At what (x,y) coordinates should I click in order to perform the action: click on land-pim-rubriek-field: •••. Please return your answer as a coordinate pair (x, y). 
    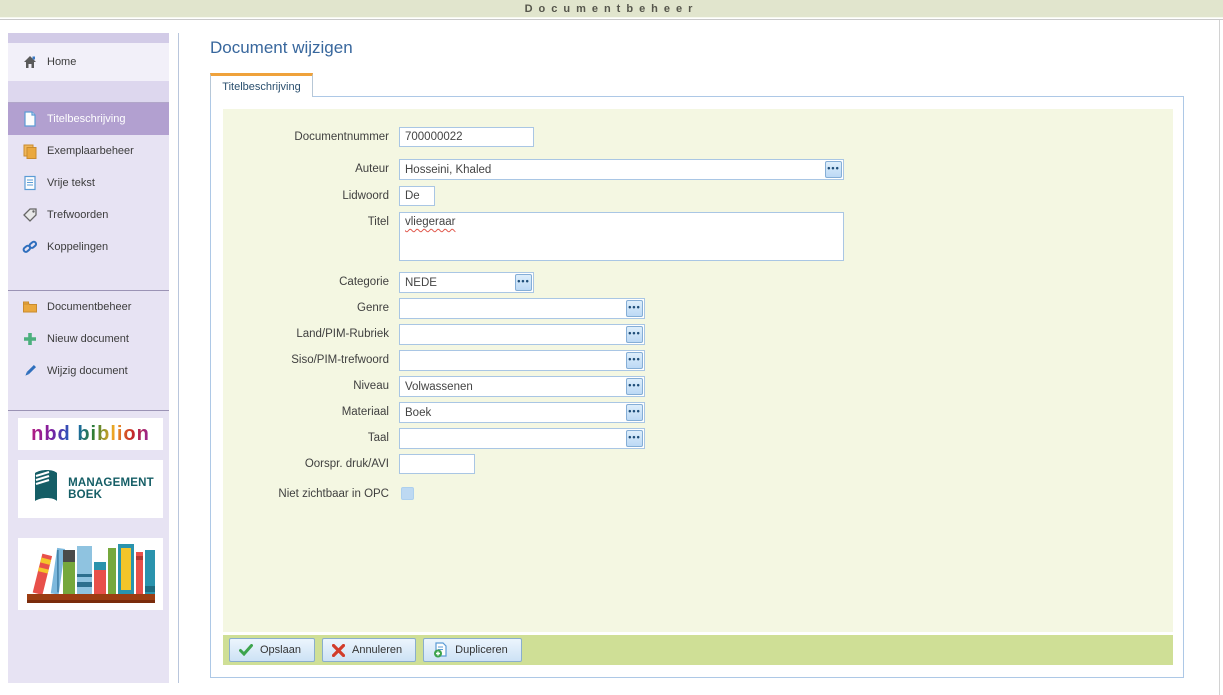
    Looking at the image, I should click on (522, 334).